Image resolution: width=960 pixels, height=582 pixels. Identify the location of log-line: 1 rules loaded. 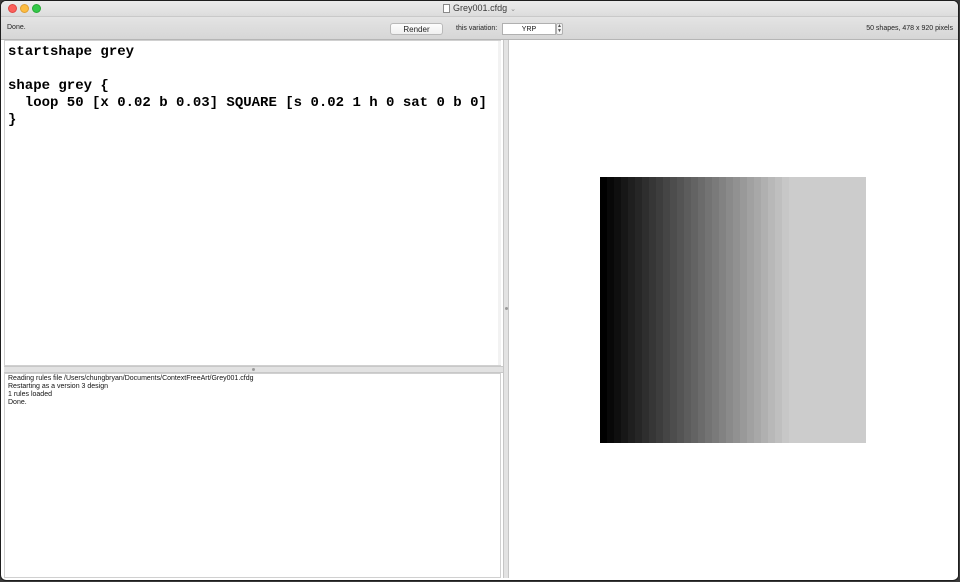
(30, 394).